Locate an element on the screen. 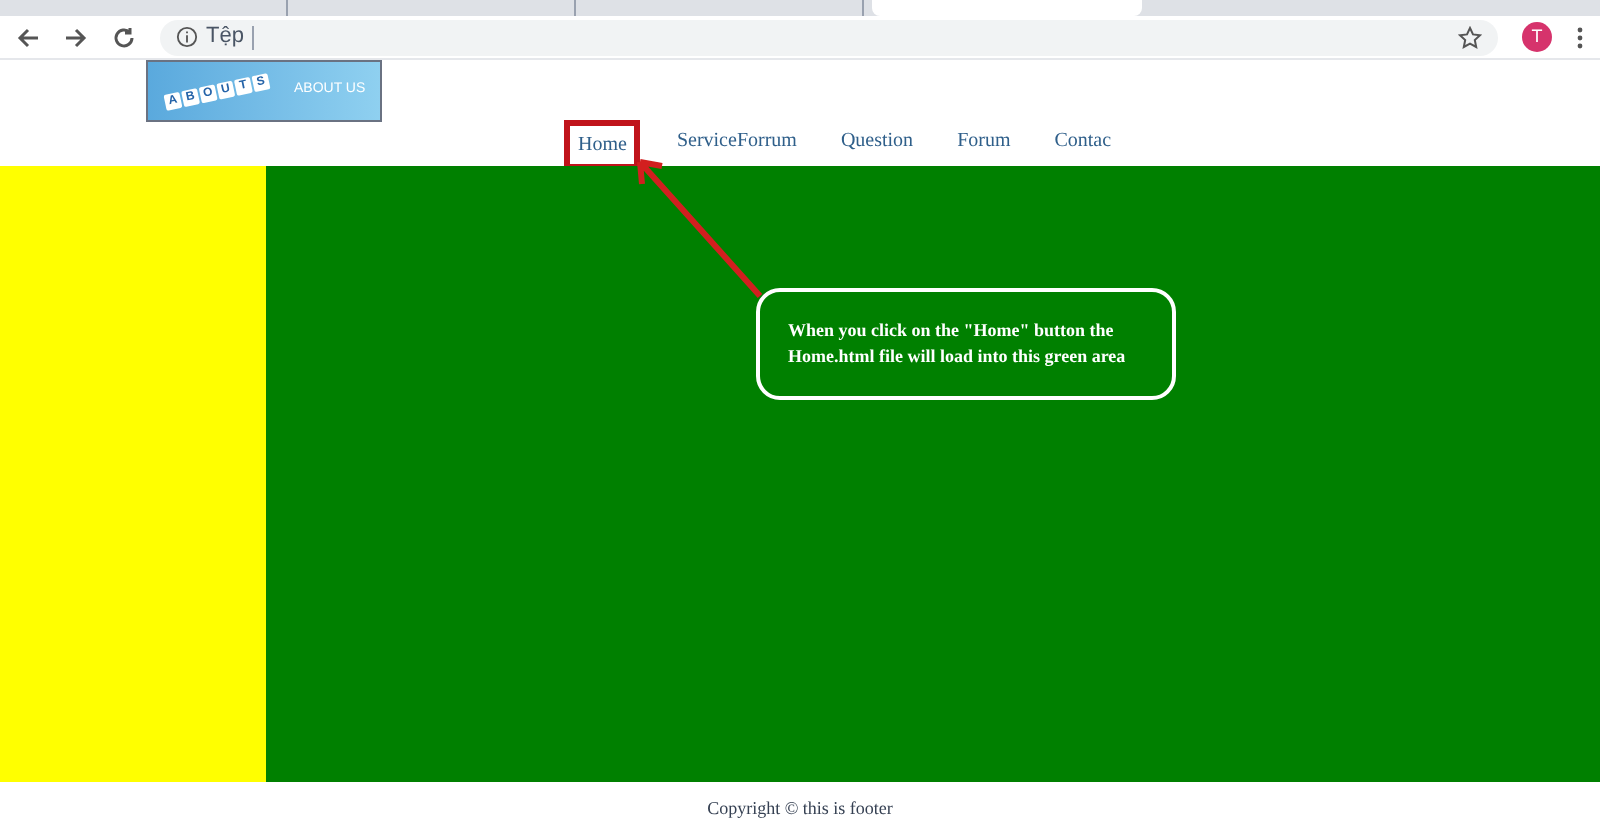  nav-link: Forum is located at coordinates (984, 145).